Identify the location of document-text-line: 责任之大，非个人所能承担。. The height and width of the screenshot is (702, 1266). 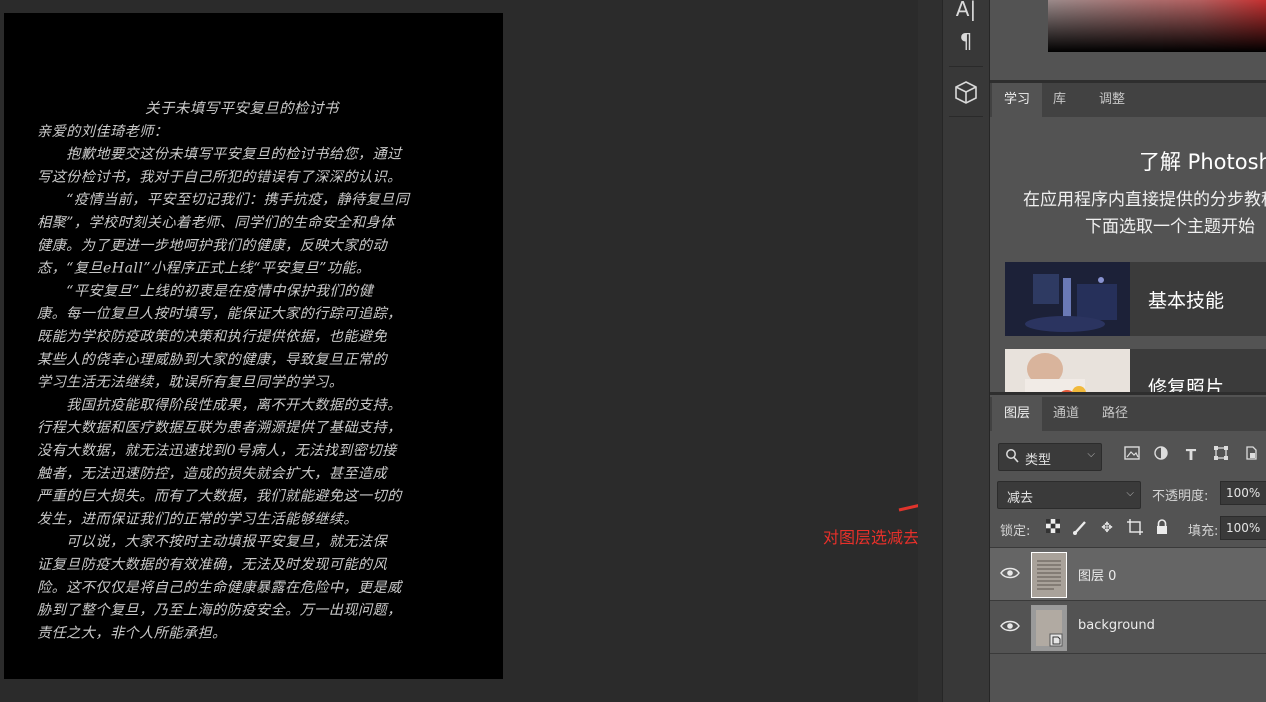
(132, 633).